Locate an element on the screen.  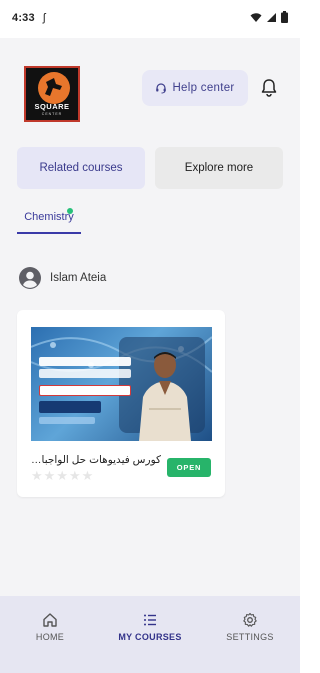
bottom-navigation: HOME MY COURSES SETTINGS is located at coordinates (150, 634).